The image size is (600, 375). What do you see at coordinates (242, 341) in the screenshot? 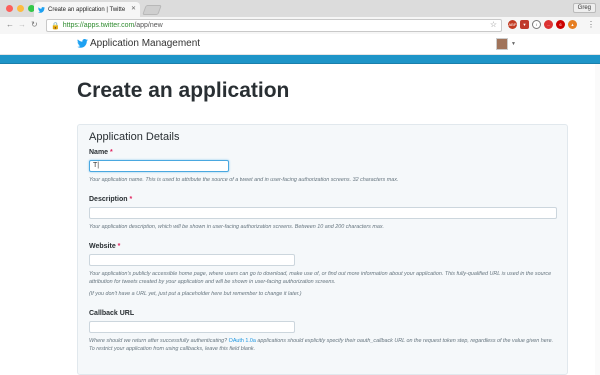
I see `oauth-link: OAuth 1.0a` at bounding box center [242, 341].